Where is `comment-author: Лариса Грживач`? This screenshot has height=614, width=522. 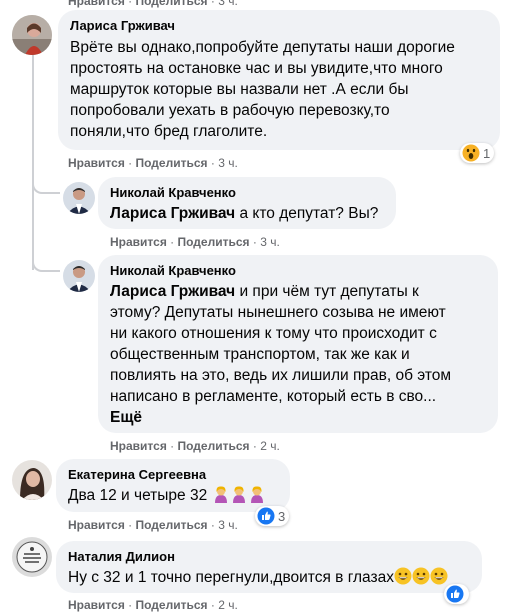 comment-author: Лариса Грживач is located at coordinates (279, 26).